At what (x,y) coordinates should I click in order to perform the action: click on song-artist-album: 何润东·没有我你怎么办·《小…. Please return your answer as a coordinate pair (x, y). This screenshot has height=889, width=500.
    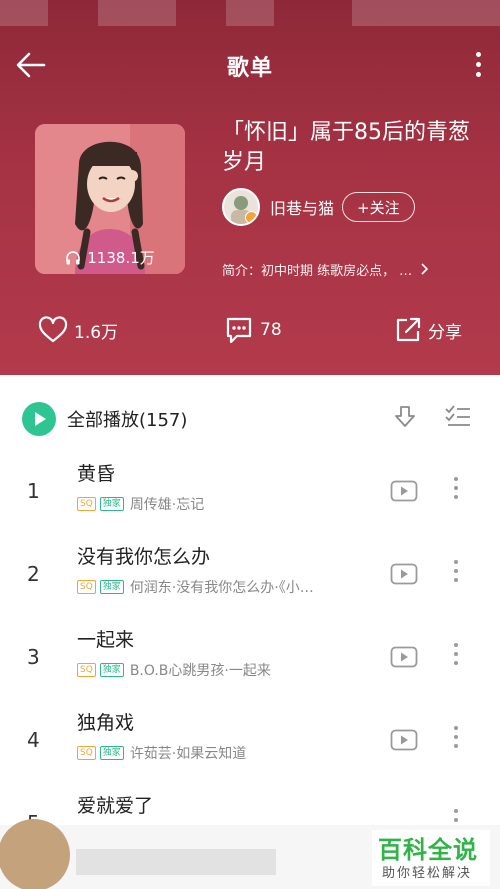
    Looking at the image, I should click on (221, 588).